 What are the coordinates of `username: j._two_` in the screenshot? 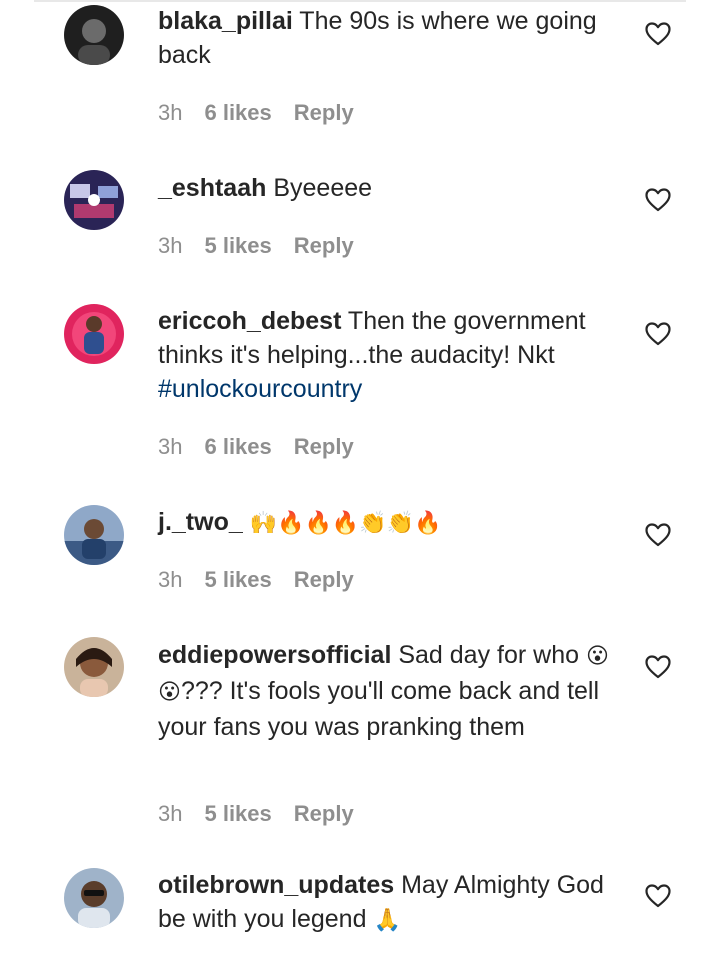 It's located at (200, 522).